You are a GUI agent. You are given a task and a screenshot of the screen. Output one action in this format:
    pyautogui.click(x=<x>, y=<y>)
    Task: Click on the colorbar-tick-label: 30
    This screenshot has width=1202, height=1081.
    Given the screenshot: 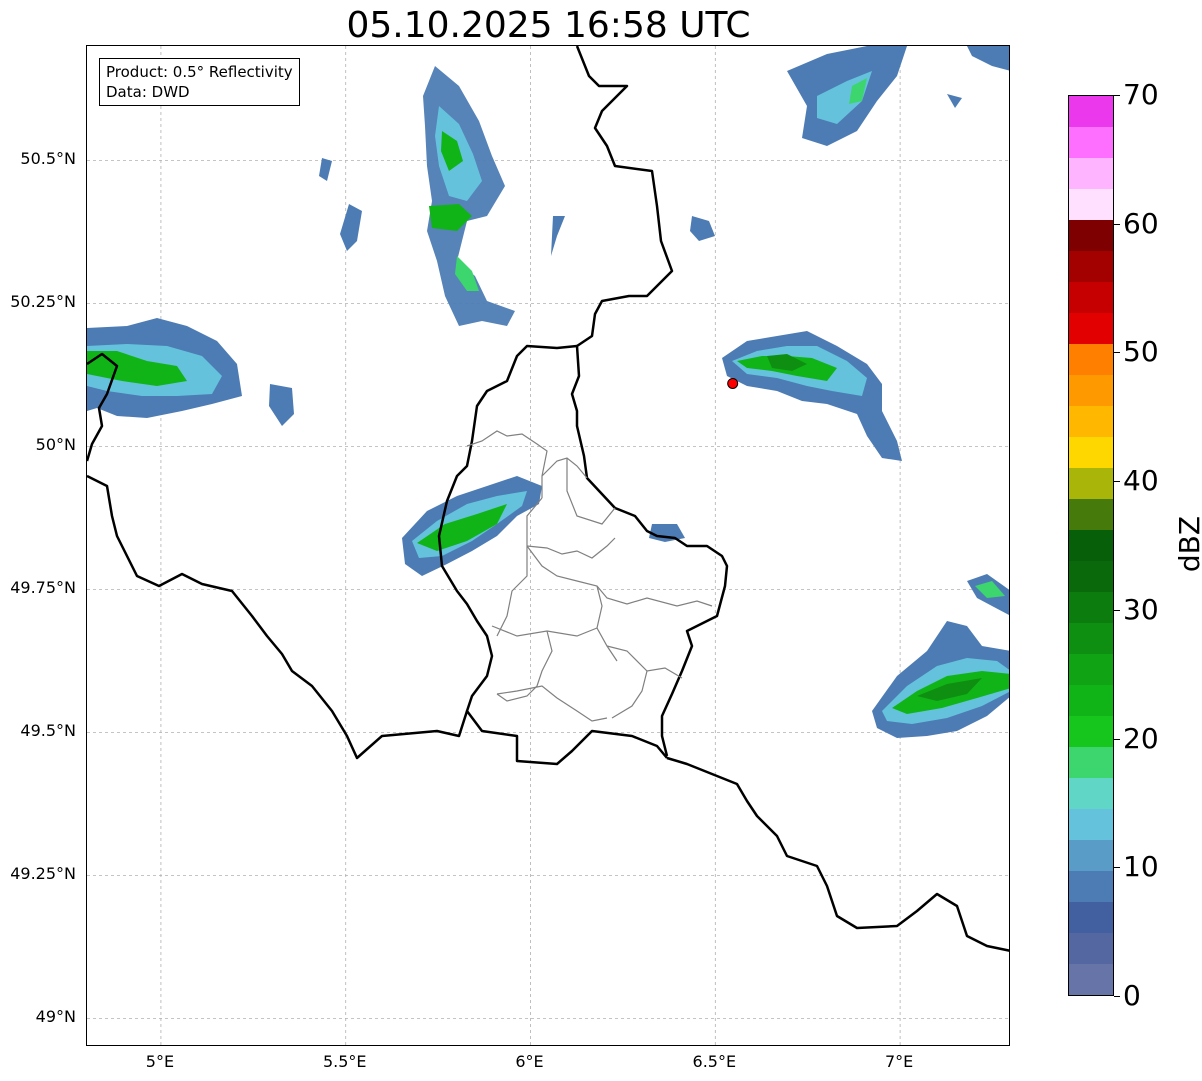 What is the action you would take?
    pyautogui.click(x=1141, y=609)
    